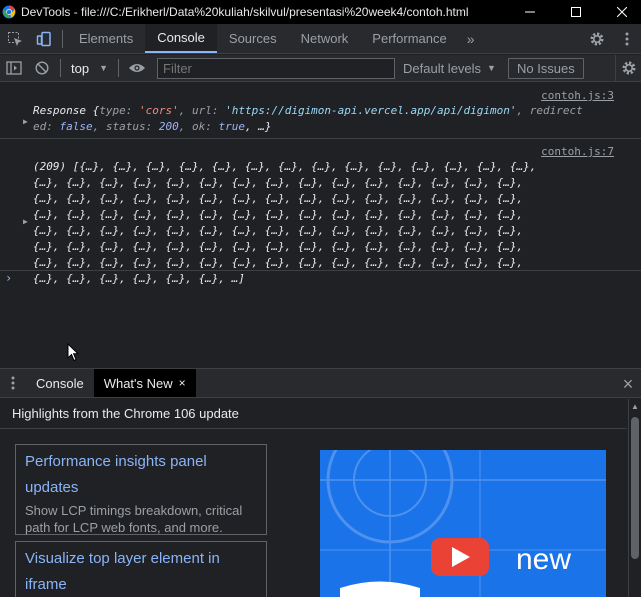  I want to click on whats-new-heading: Highlights from the Chrome 106 update, so click(313, 414).